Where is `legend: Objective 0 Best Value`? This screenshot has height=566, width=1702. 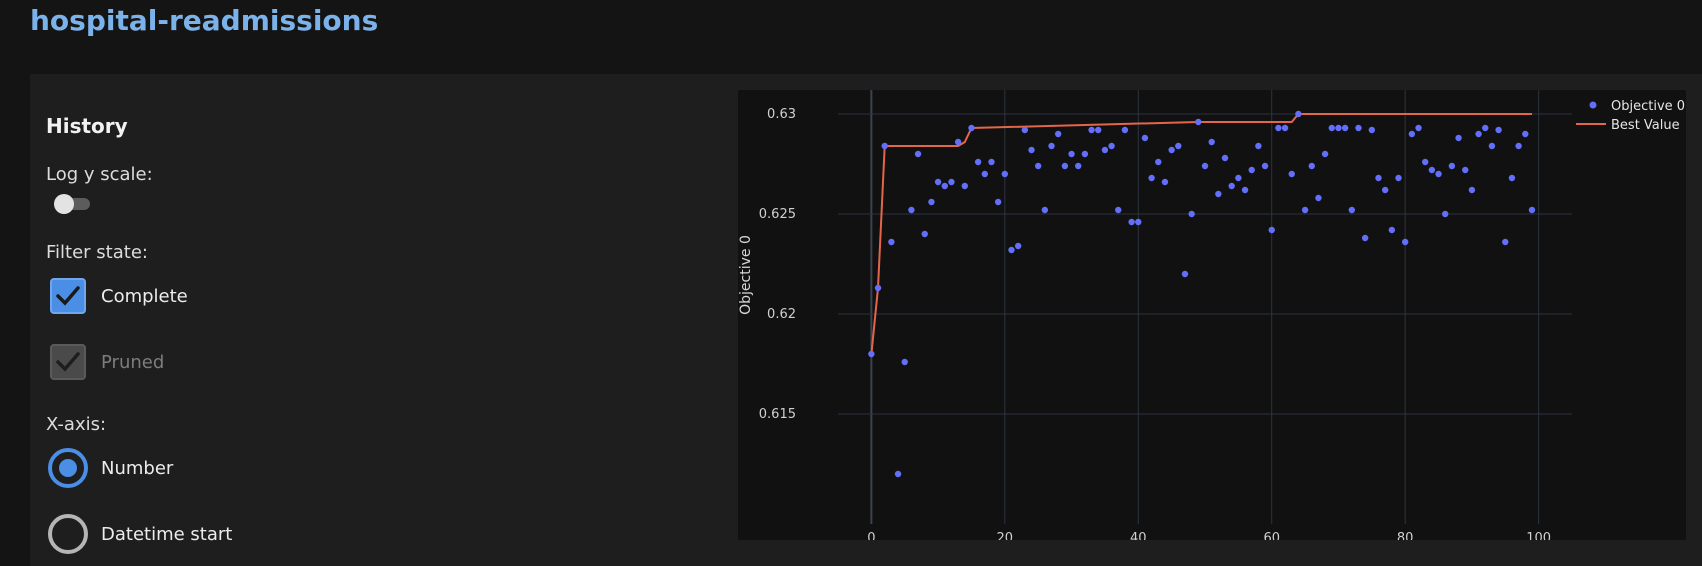
legend: Objective 0 Best Value is located at coordinates (1630, 116).